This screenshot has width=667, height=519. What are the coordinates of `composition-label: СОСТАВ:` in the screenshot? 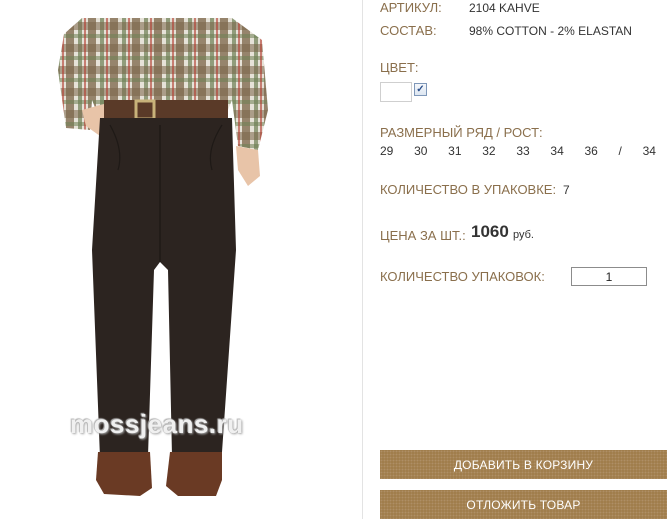 It's located at (408, 30).